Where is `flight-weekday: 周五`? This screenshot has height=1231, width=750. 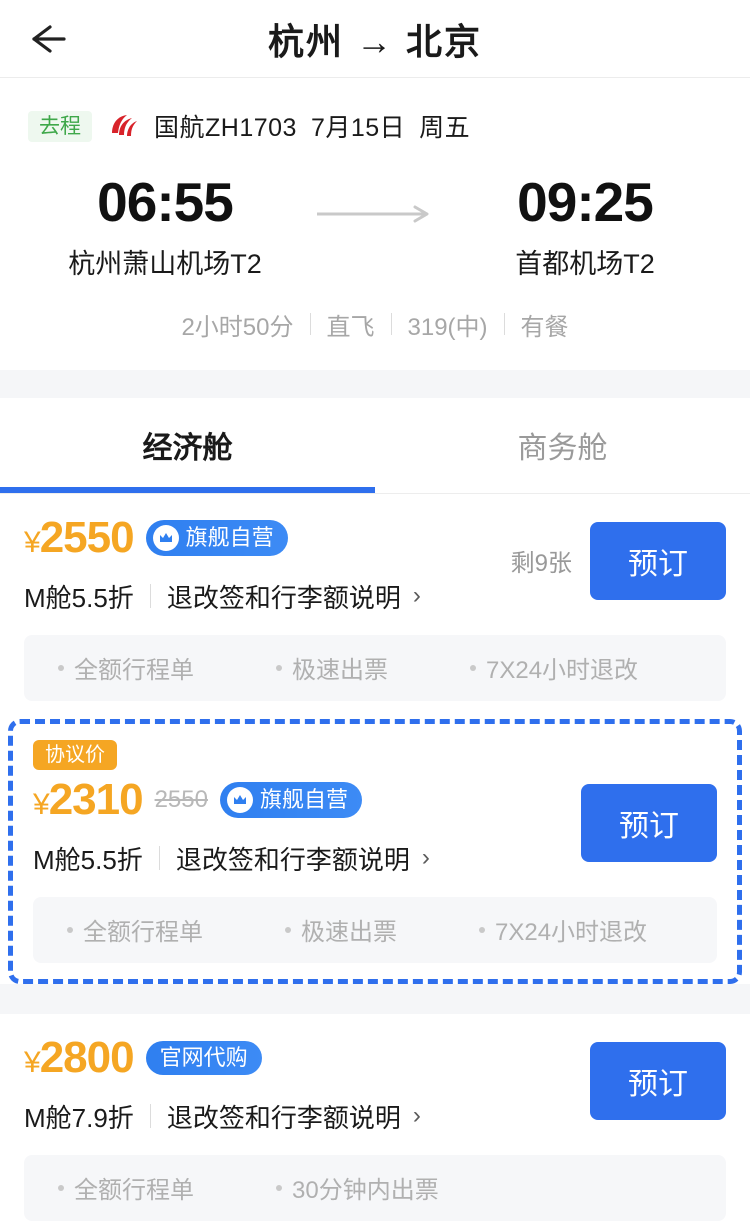 flight-weekday: 周五 is located at coordinates (445, 128).